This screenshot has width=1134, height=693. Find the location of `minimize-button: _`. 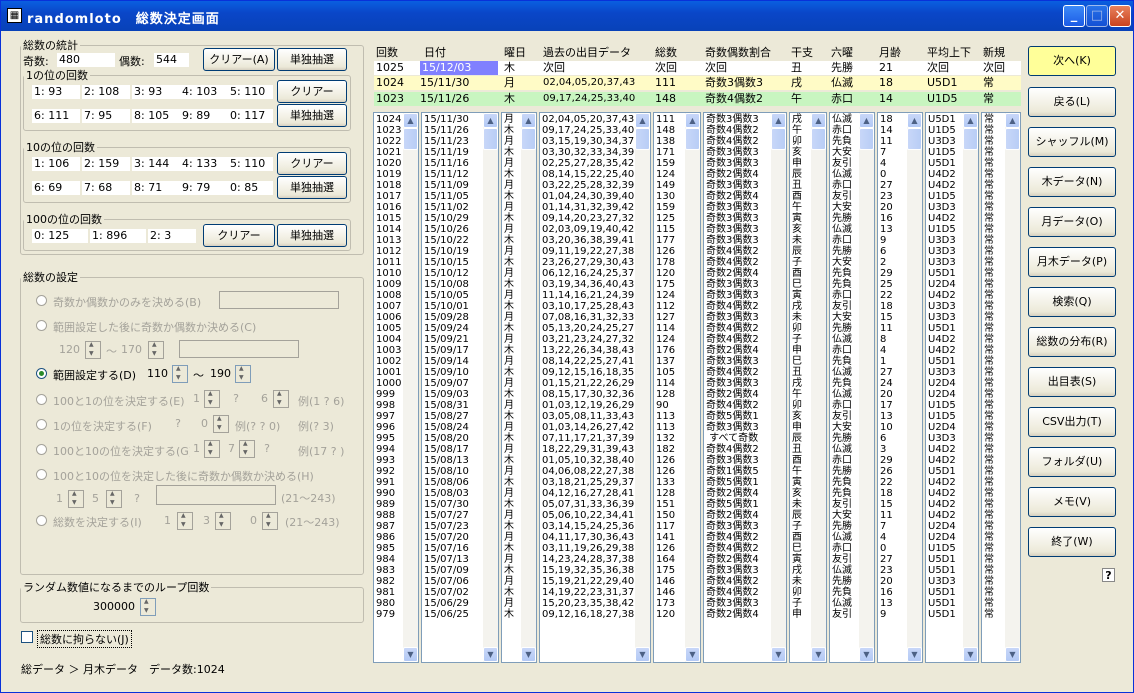

minimize-button: _ is located at coordinates (1074, 16).